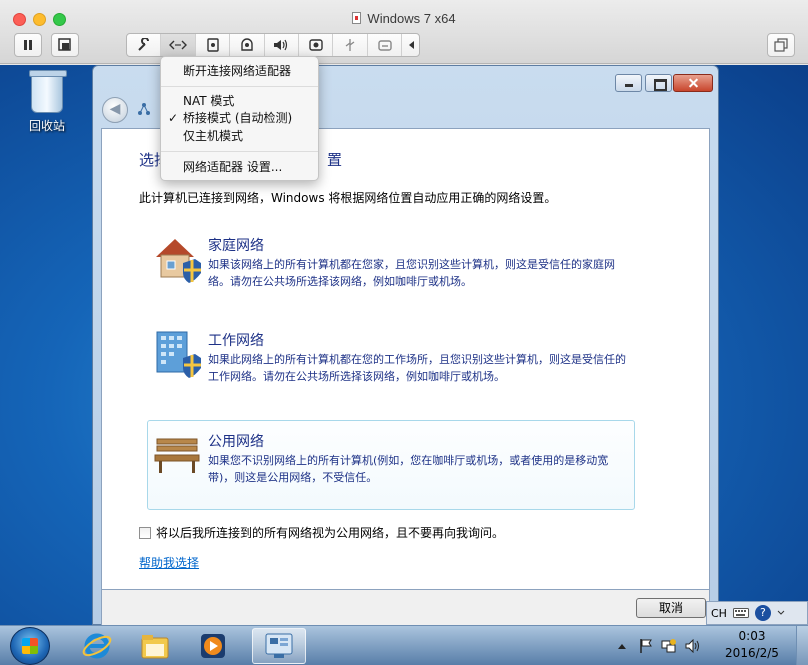 This screenshot has height=665, width=808. I want to click on device-toolbar, so click(273, 45).